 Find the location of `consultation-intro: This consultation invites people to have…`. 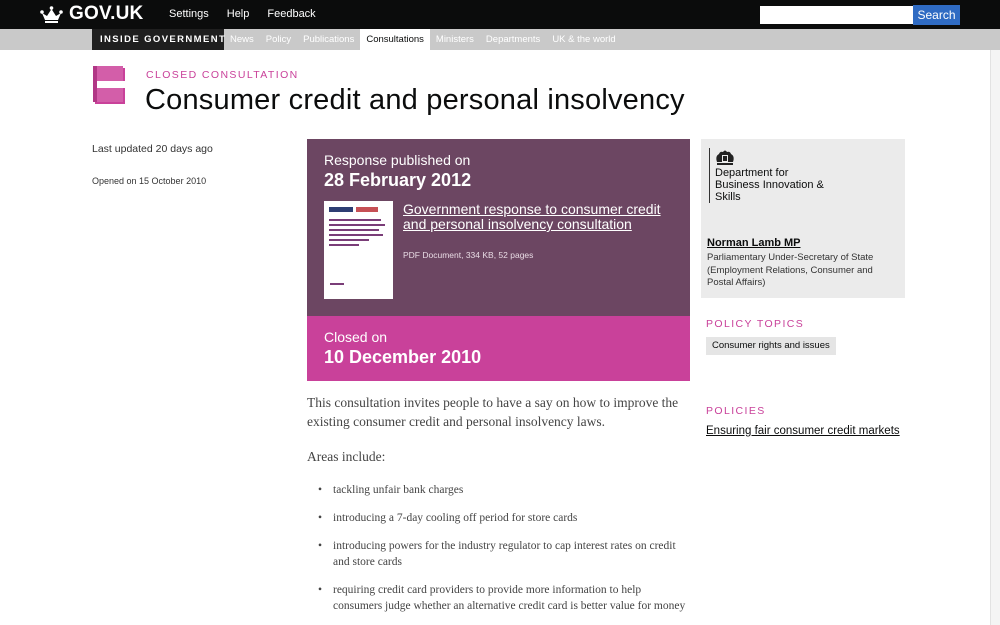

consultation-intro: This consultation invites people to have… is located at coordinates (493, 412).